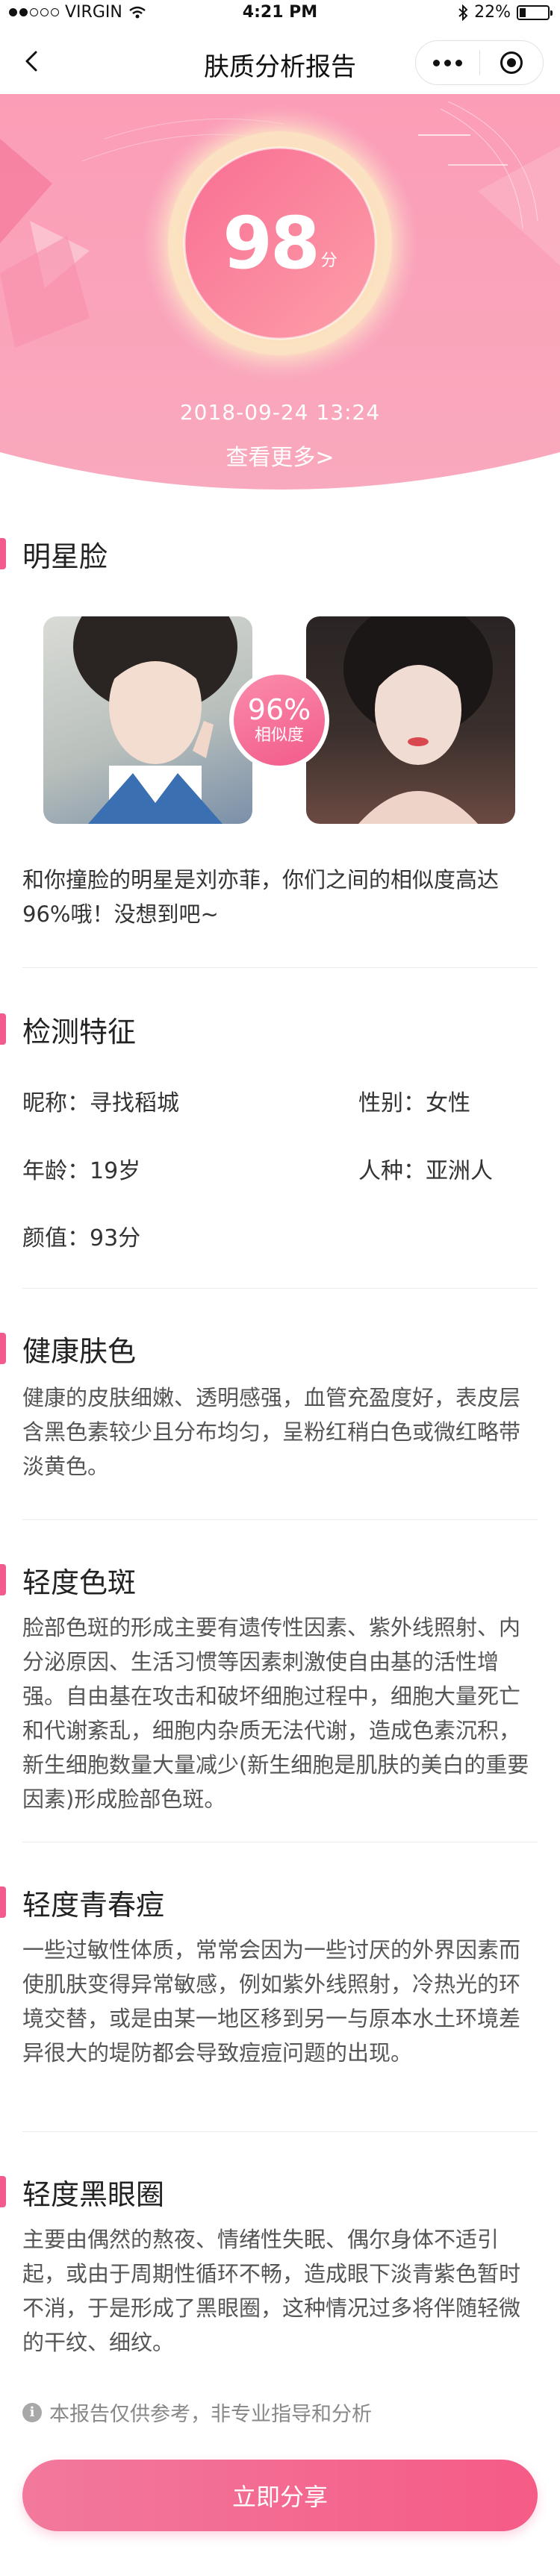  I want to click on celebrity-photo, so click(410, 720).